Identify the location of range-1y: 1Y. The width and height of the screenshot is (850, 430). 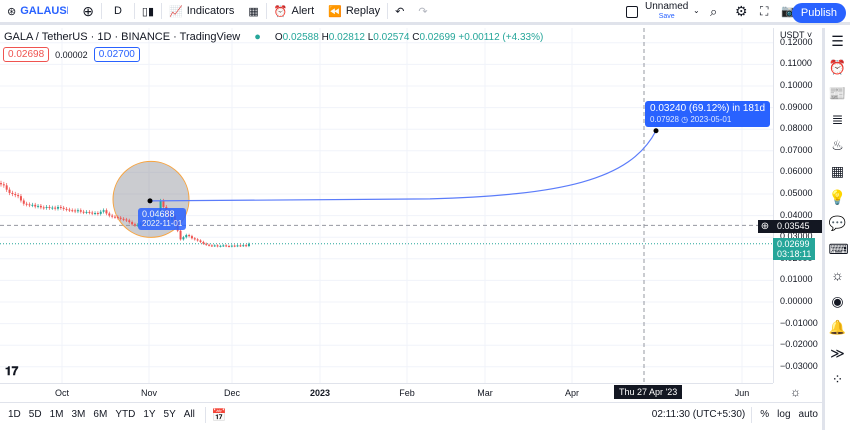
(149, 414).